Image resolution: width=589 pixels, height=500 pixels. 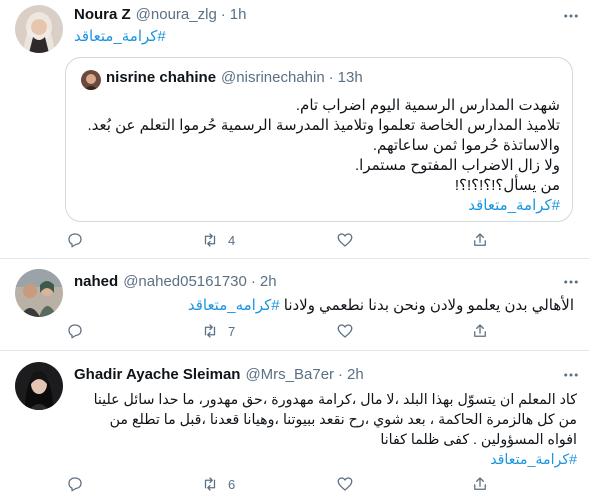 I want to click on action-bar: 6, so click(x=316, y=485).